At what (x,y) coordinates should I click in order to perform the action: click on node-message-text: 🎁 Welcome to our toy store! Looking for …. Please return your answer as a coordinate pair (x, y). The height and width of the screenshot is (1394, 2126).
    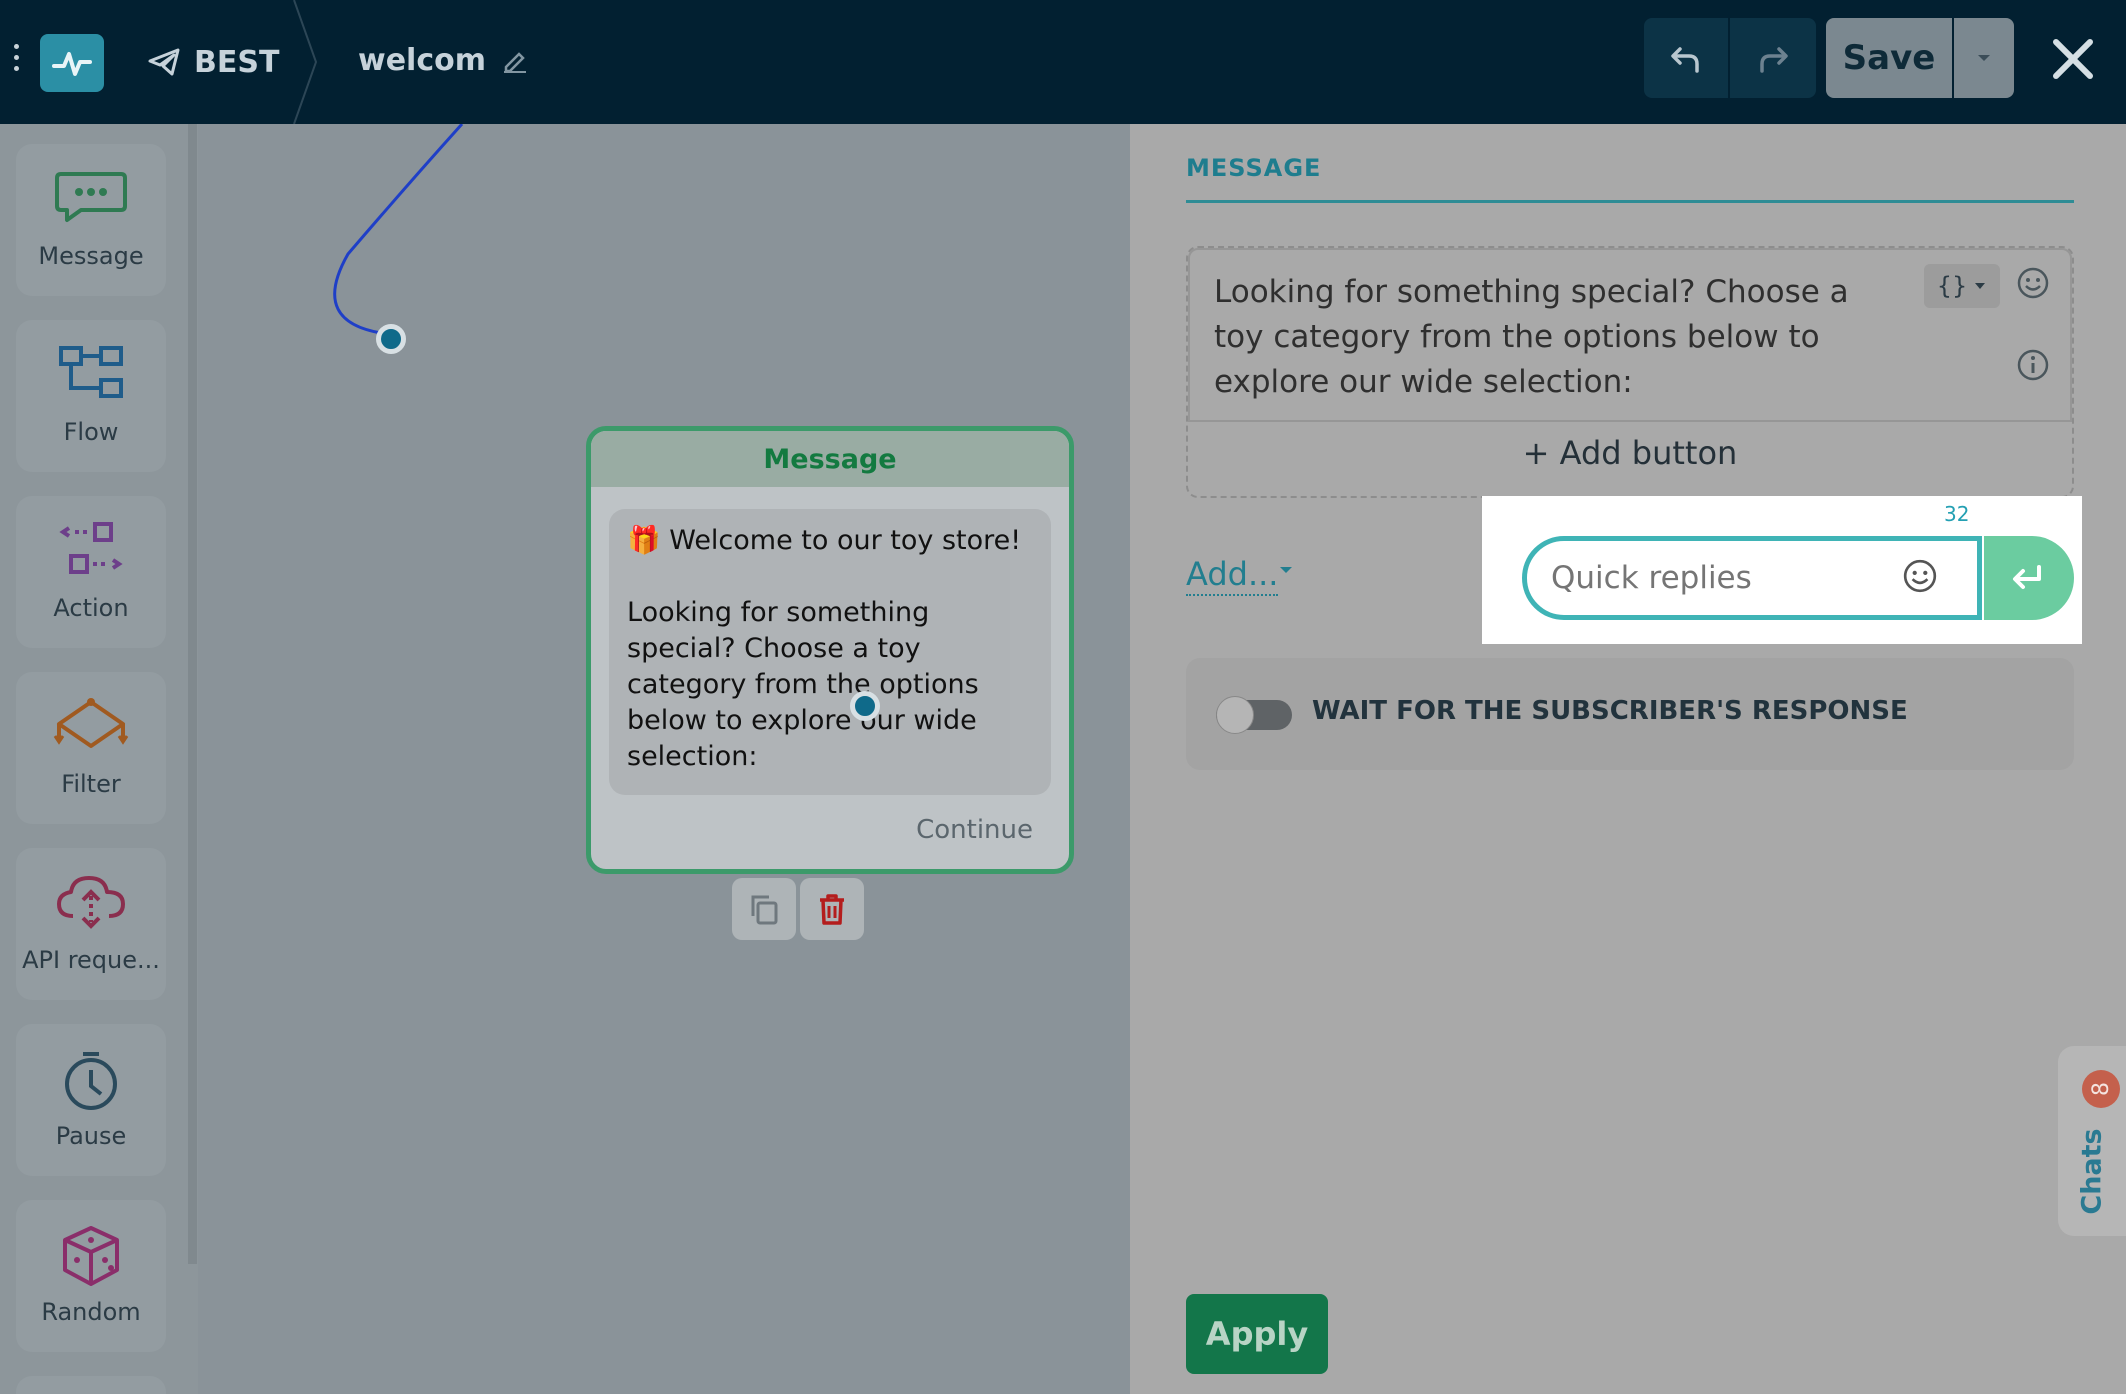
    Looking at the image, I should click on (830, 652).